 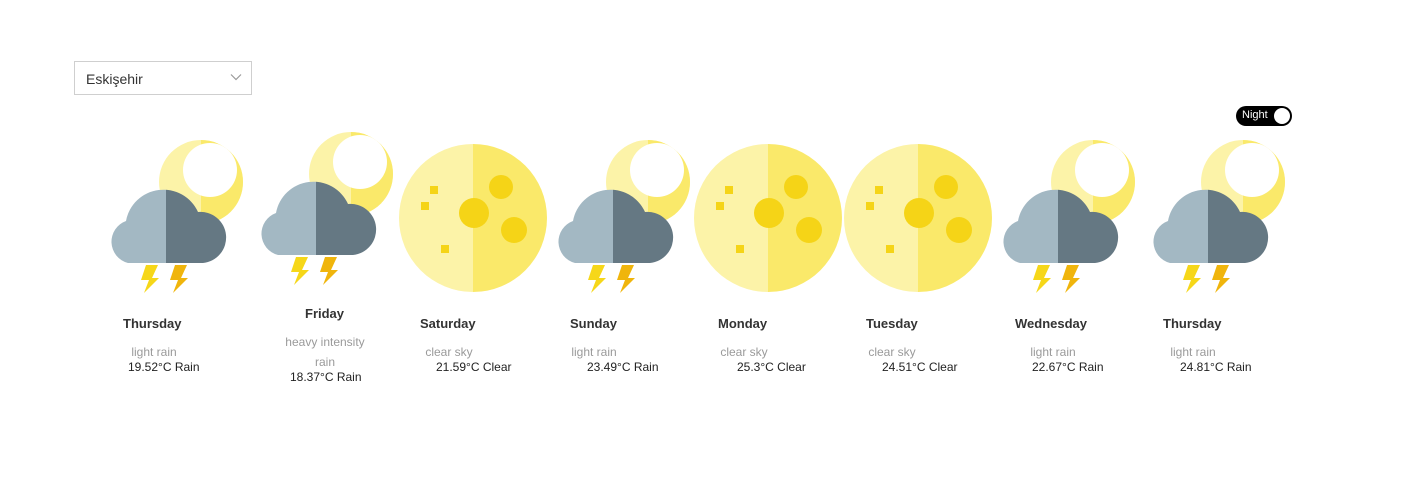 What do you see at coordinates (1068, 367) in the screenshot?
I see `temperature-summary: 22.67°C Rain` at bounding box center [1068, 367].